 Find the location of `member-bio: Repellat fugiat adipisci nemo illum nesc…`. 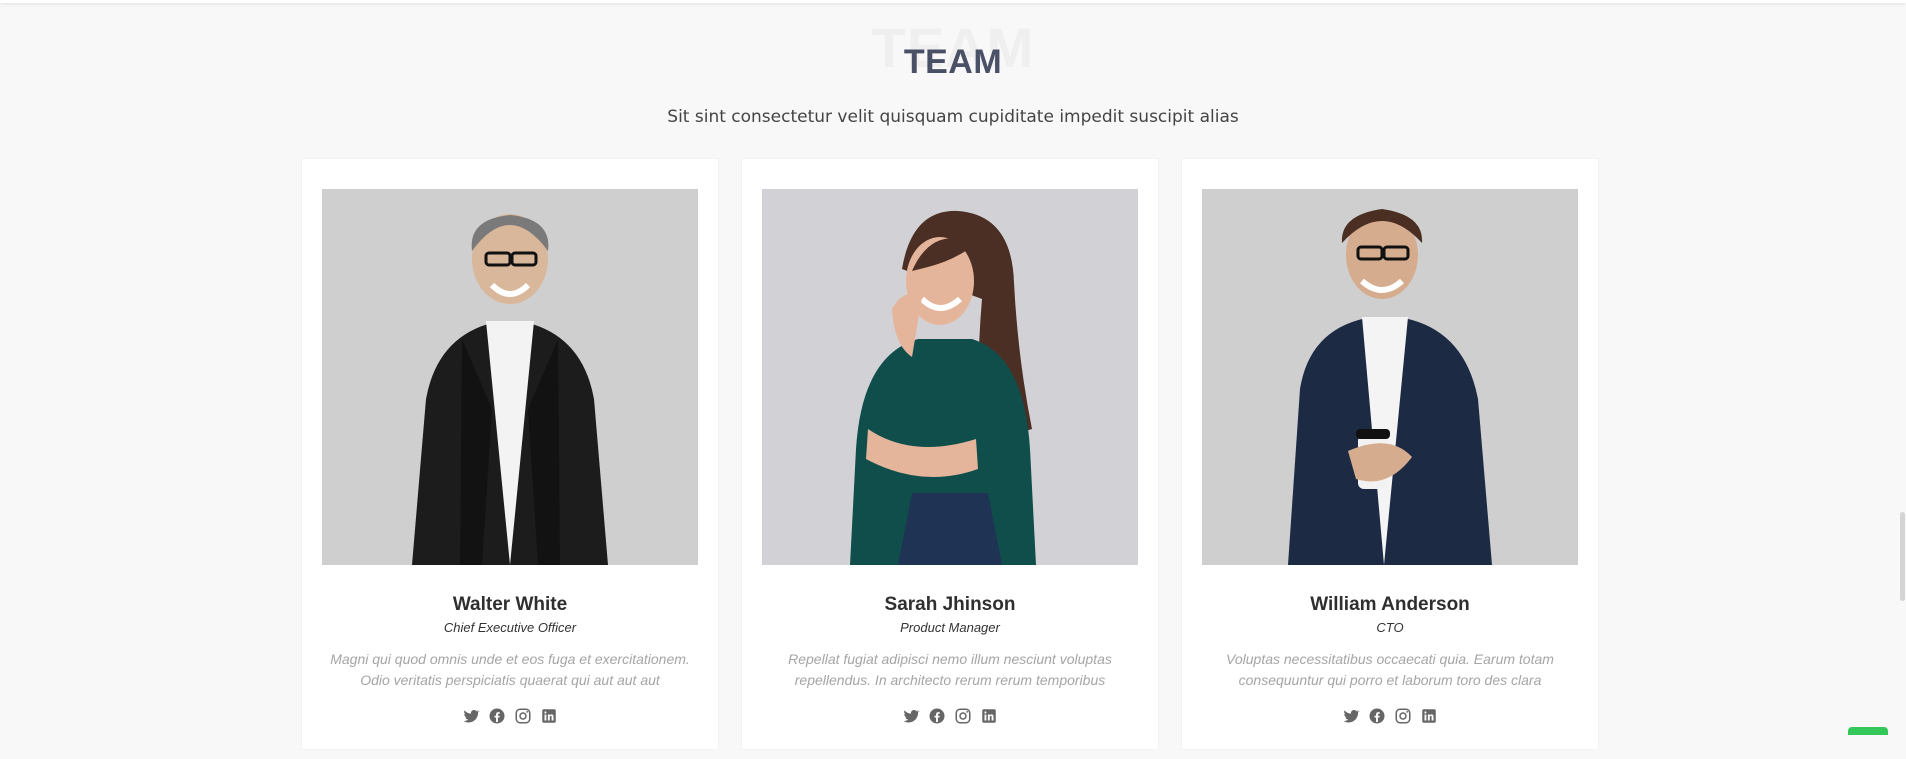

member-bio: Repellat fugiat adipisci nemo illum nesc… is located at coordinates (950, 669).